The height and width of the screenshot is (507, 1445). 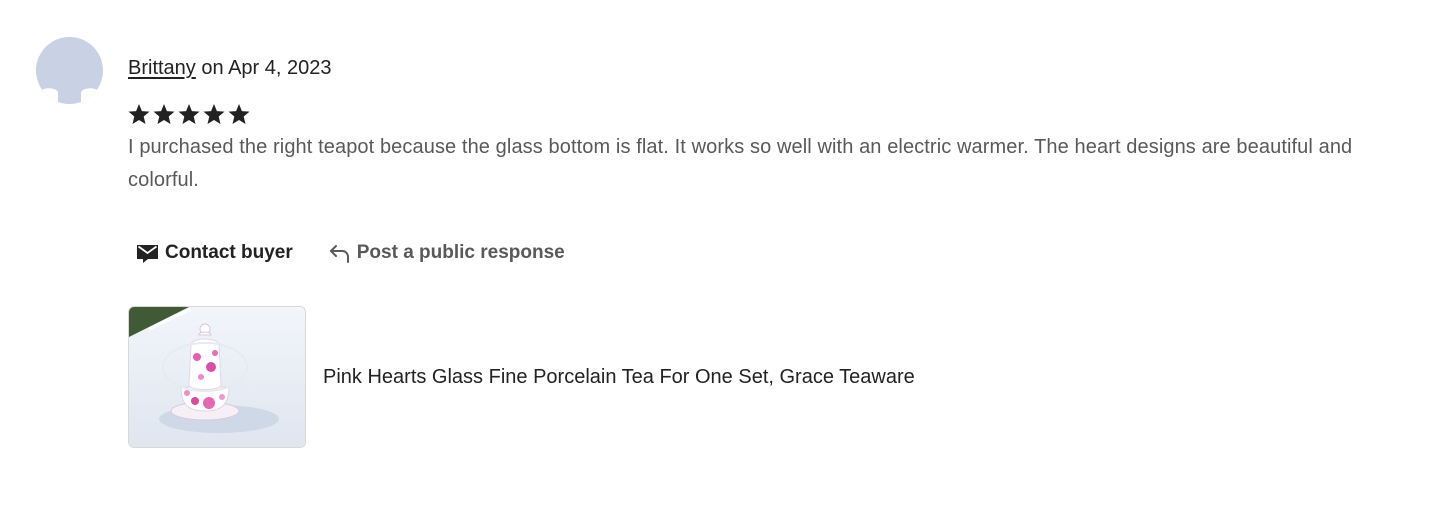 What do you see at coordinates (460, 252) in the screenshot?
I see `post-public-response-label: Post a public response` at bounding box center [460, 252].